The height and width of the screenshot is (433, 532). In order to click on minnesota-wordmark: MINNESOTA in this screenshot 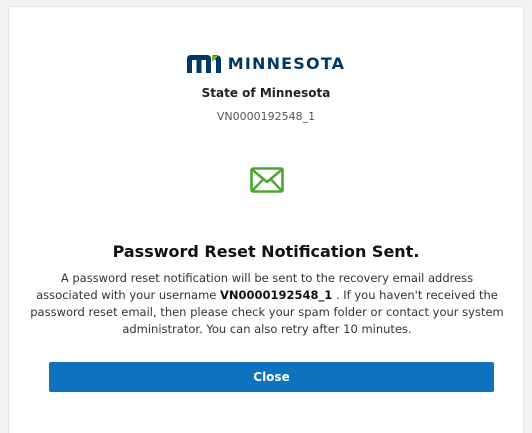, I will do `click(286, 63)`.